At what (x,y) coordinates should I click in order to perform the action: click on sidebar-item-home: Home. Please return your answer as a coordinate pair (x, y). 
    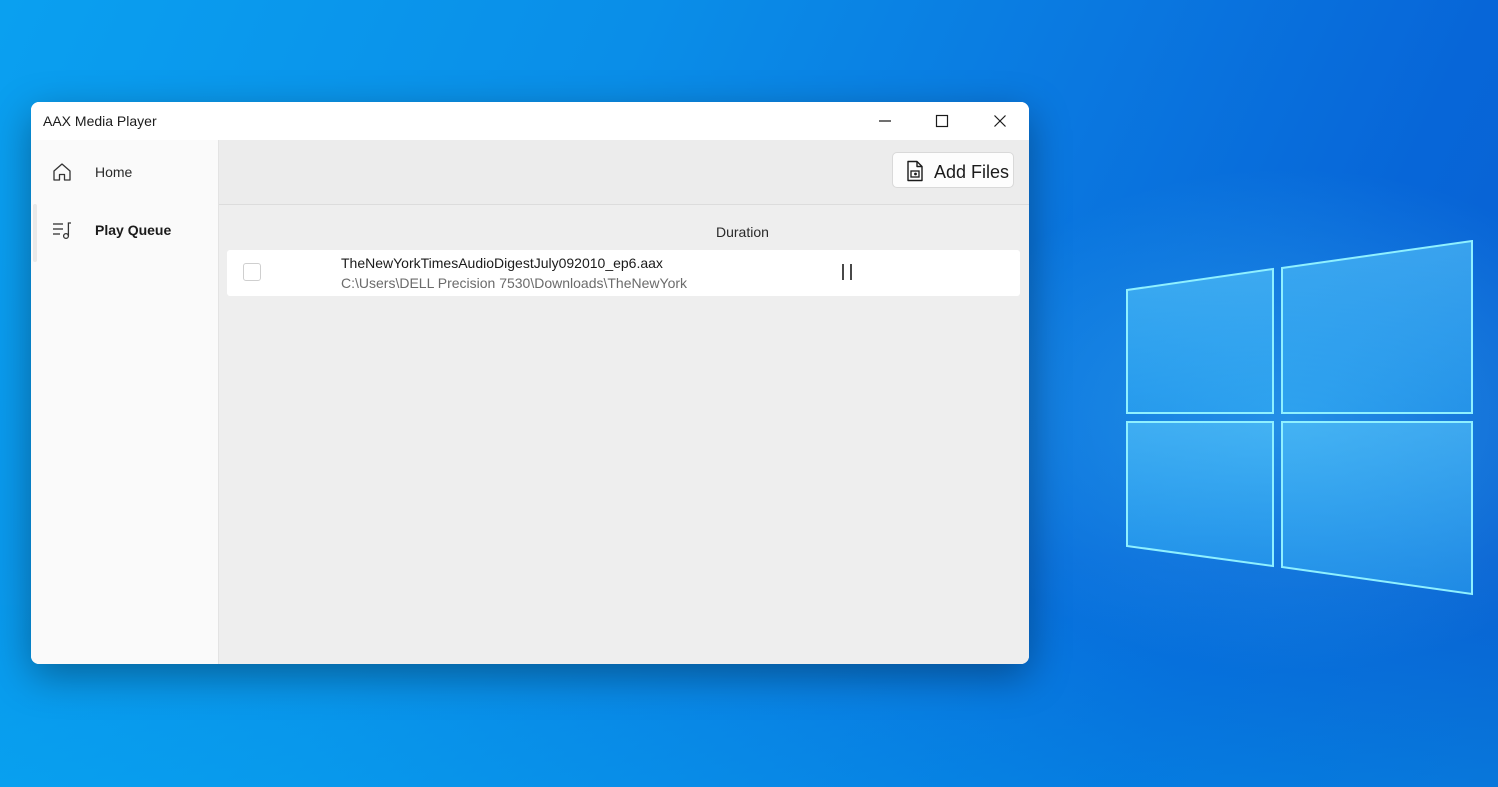
    Looking at the image, I should click on (124, 172).